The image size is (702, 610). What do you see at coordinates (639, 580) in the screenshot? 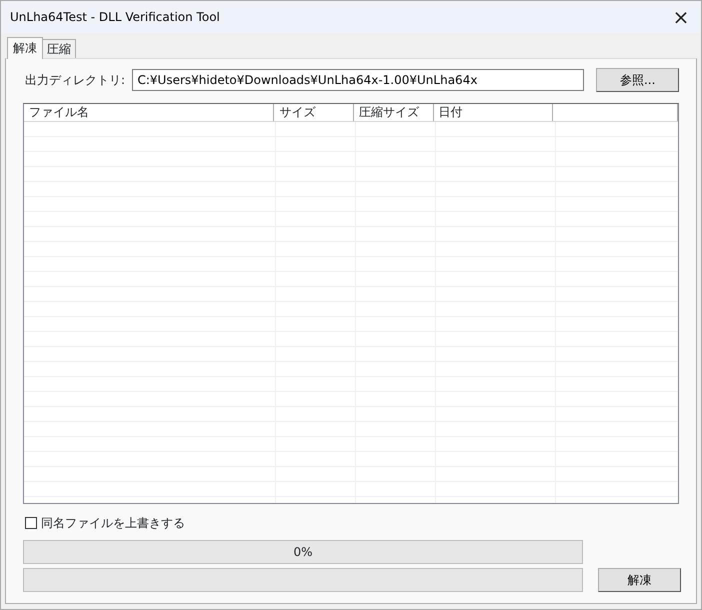
I see `extract-button: 解凍` at bounding box center [639, 580].